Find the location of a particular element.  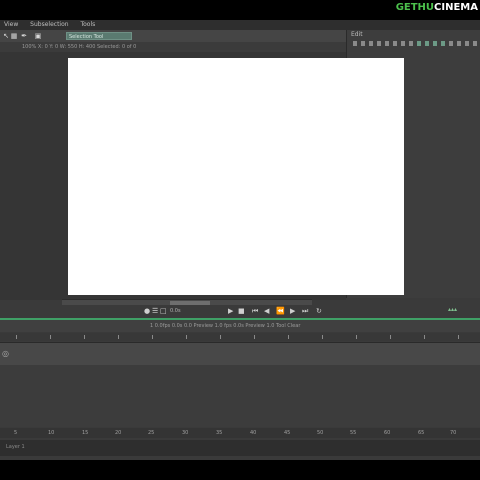

layer-icon: ◎ is located at coordinates (5, 354).